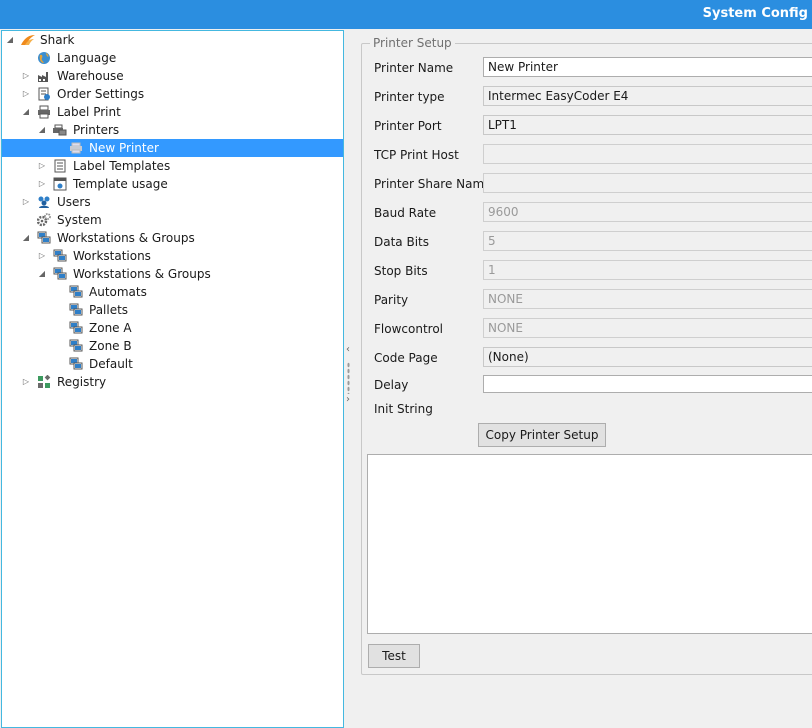  What do you see at coordinates (120, 184) in the screenshot?
I see `tree-item-label: Template usage` at bounding box center [120, 184].